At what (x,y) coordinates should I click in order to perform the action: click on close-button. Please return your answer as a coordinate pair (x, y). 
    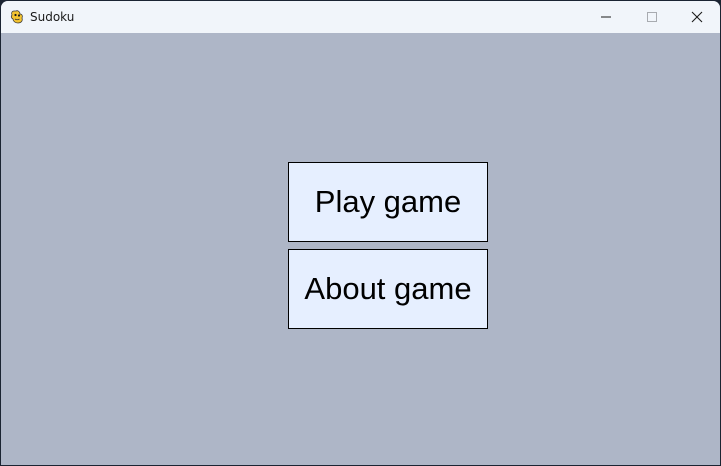
    Looking at the image, I should click on (697, 17).